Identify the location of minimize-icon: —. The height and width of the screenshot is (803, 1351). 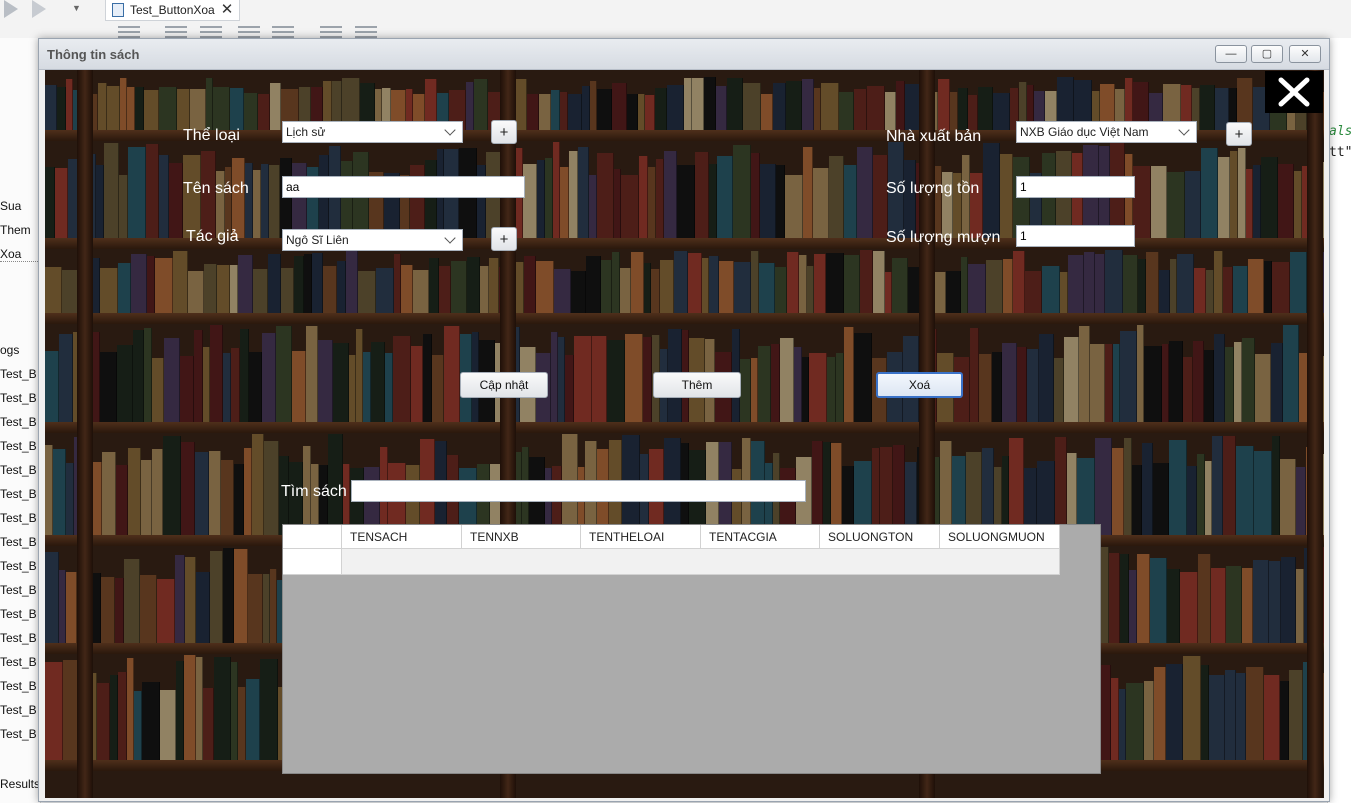
(1231, 53).